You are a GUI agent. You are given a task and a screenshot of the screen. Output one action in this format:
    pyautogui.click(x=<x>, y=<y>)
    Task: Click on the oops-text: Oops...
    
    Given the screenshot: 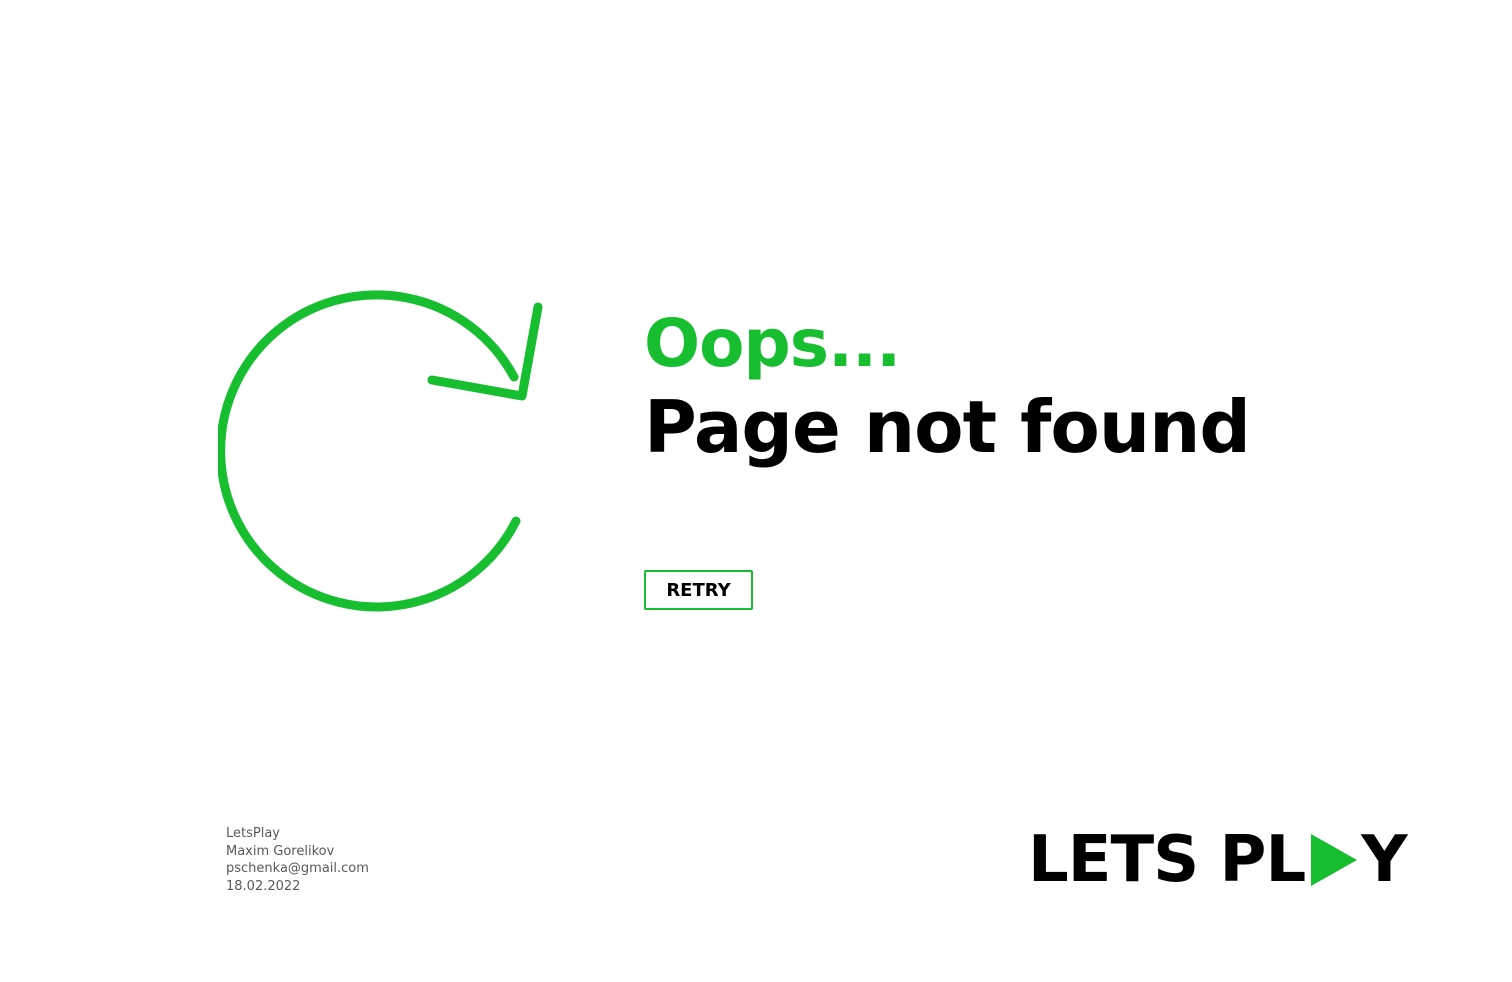 What is the action you would take?
    pyautogui.click(x=772, y=343)
    